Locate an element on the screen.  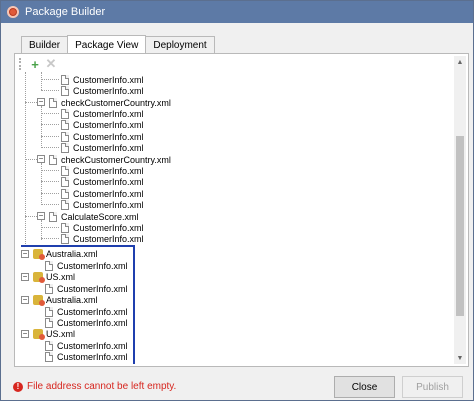
app-icon is located at coordinates (13, 12).